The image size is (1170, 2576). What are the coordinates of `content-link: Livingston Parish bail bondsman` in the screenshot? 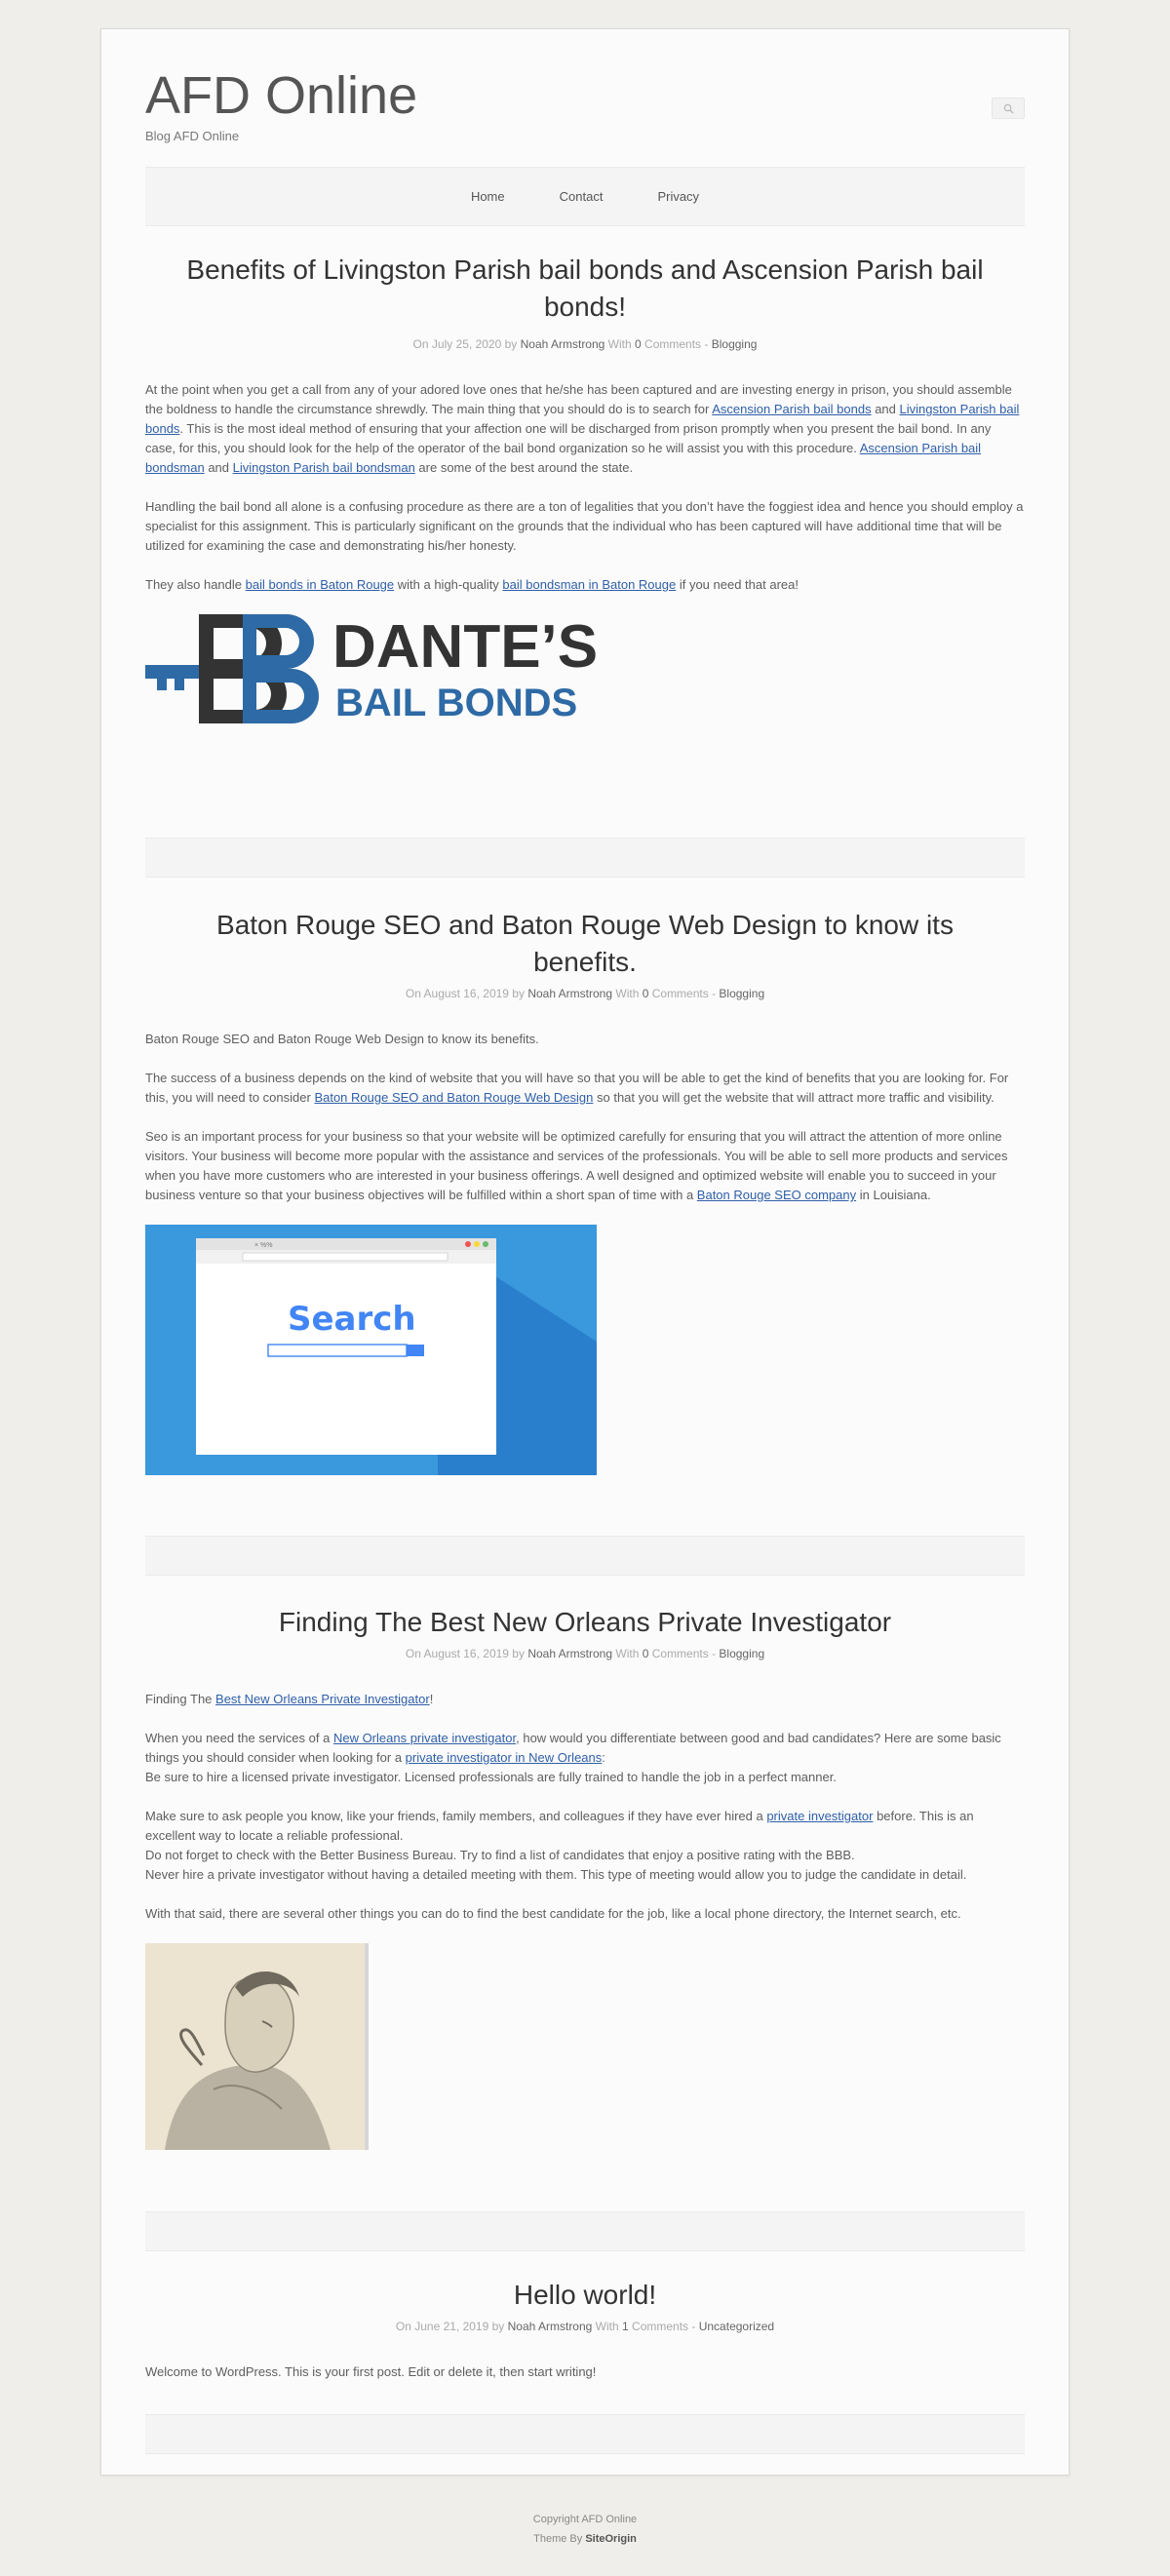 It's located at (324, 467).